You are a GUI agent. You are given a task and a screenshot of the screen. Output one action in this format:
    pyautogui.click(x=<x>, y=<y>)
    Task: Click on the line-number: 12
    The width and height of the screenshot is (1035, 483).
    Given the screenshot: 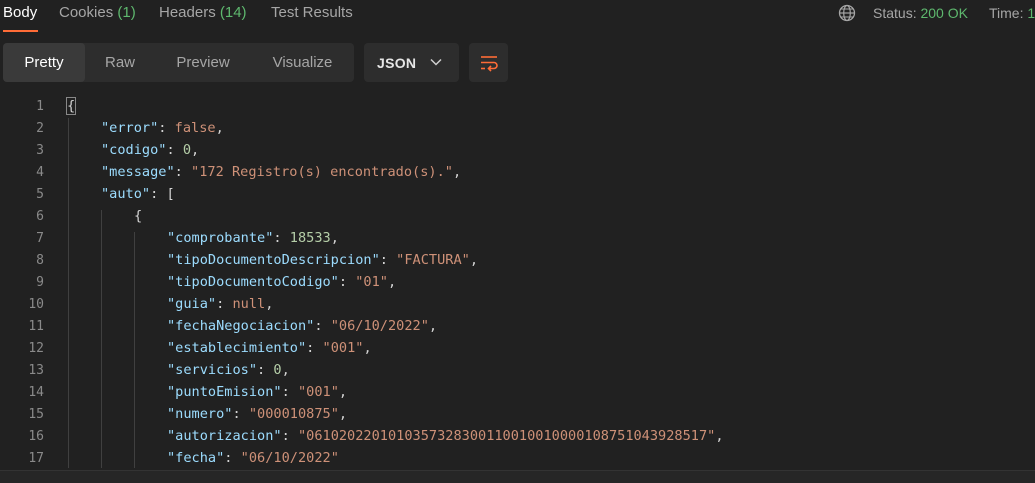 What is the action you would take?
    pyautogui.click(x=36, y=348)
    